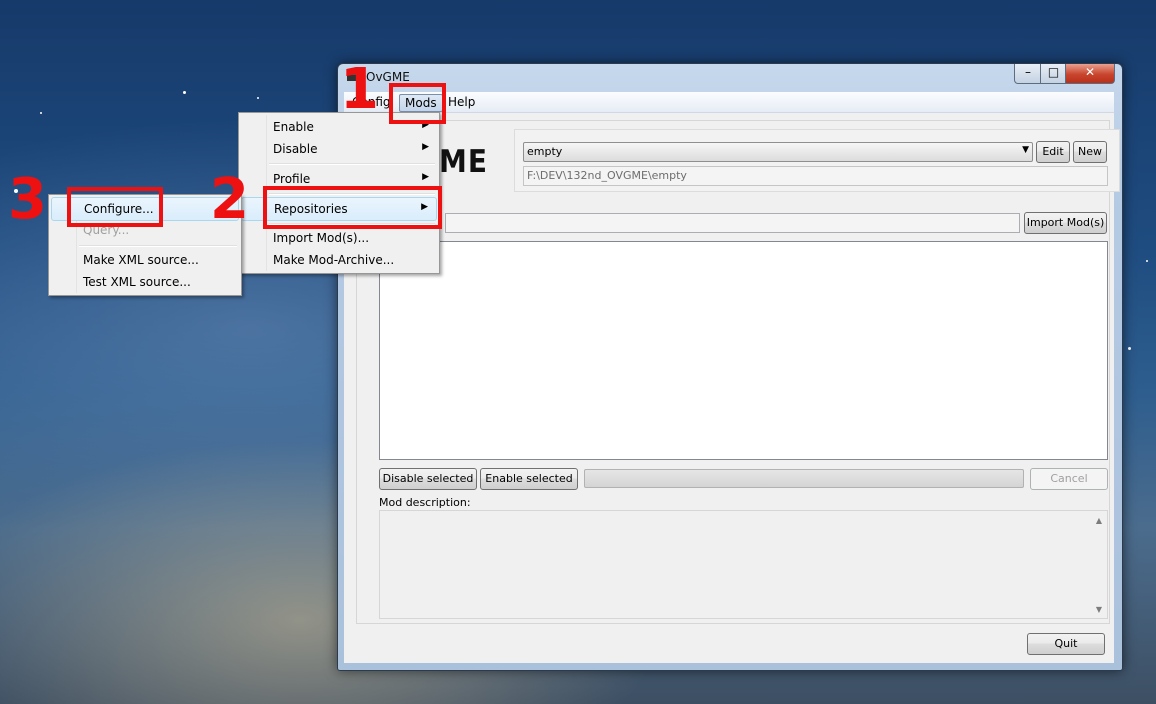 This screenshot has height=704, width=1156. What do you see at coordinates (1099, 609) in the screenshot?
I see `scroll-down-icon: ▼` at bounding box center [1099, 609].